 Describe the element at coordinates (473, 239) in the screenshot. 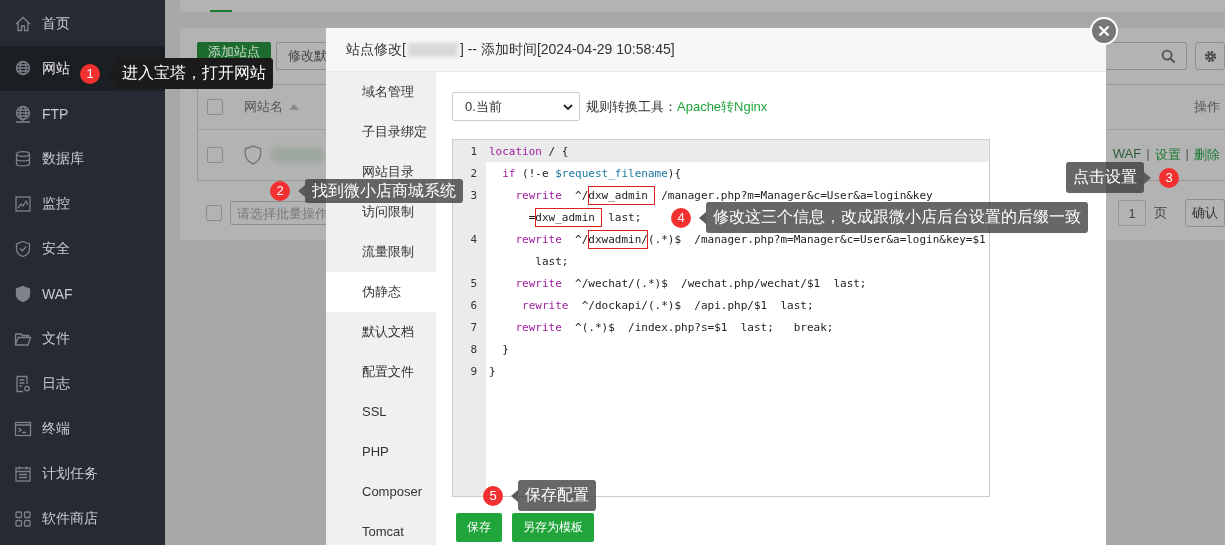

I see `line-number: 4` at that location.